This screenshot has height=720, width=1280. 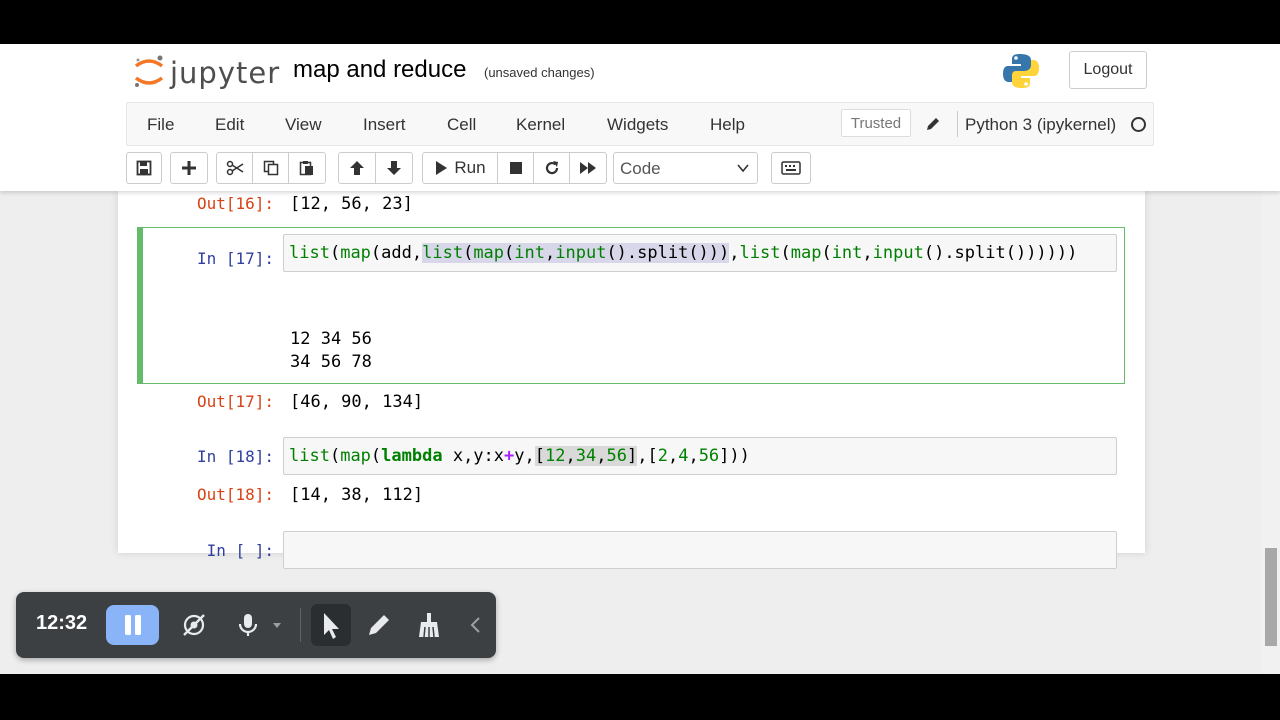 What do you see at coordinates (225, 73) in the screenshot?
I see `jupyter-logo-text: jupyter` at bounding box center [225, 73].